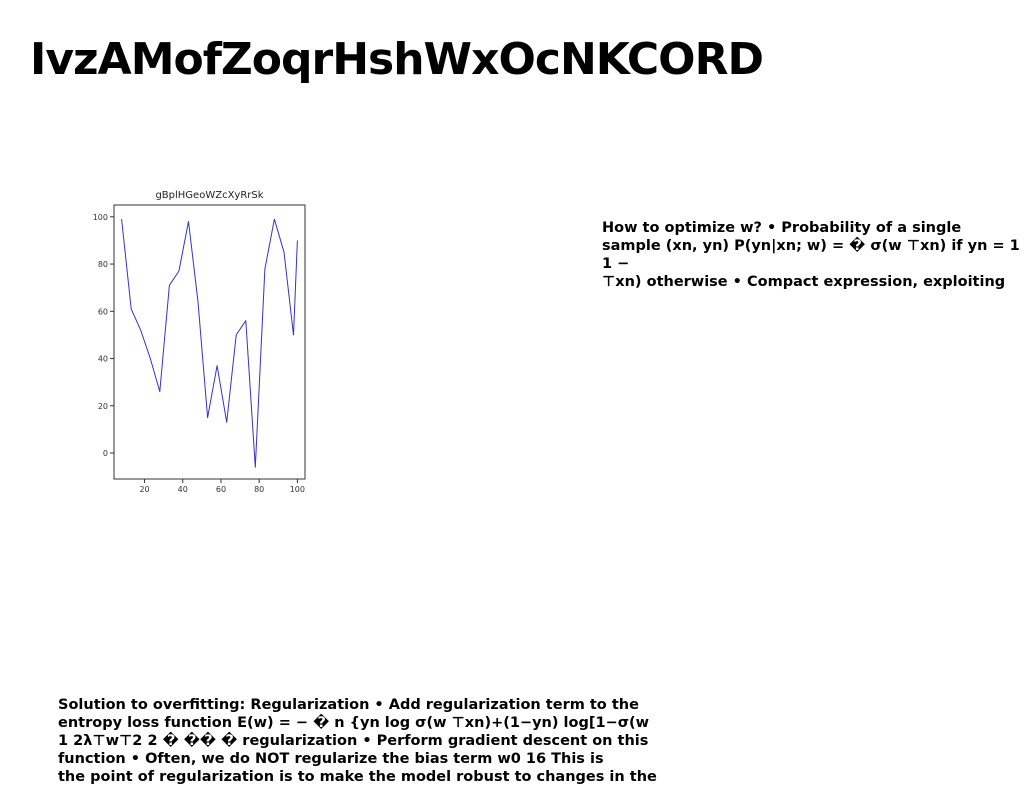  I want to click on page-title: IvzAMofZoqrHshWxOcNKCORD, so click(397, 59).